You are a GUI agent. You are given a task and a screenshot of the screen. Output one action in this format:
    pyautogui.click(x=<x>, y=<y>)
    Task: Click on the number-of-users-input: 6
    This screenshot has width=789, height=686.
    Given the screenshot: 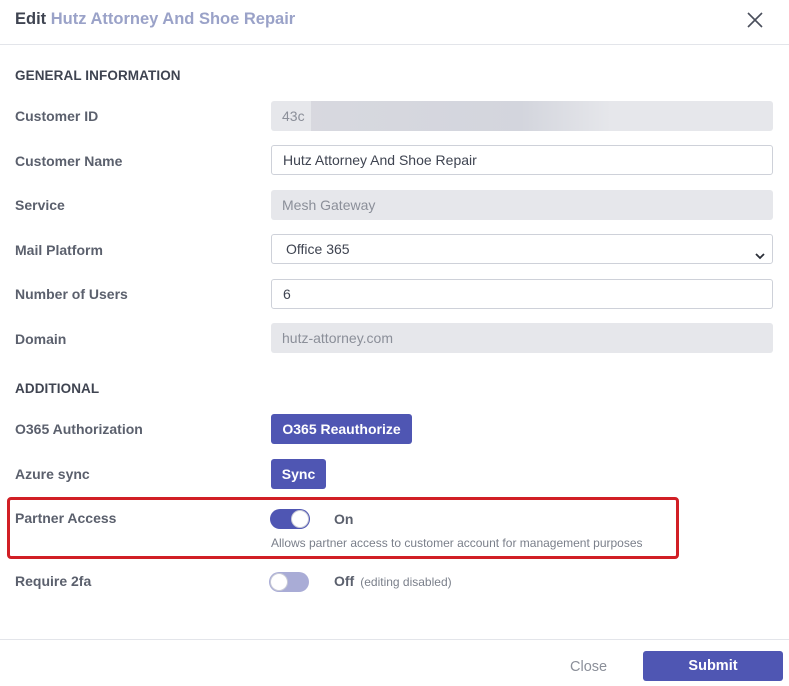 What is the action you would take?
    pyautogui.click(x=522, y=294)
    